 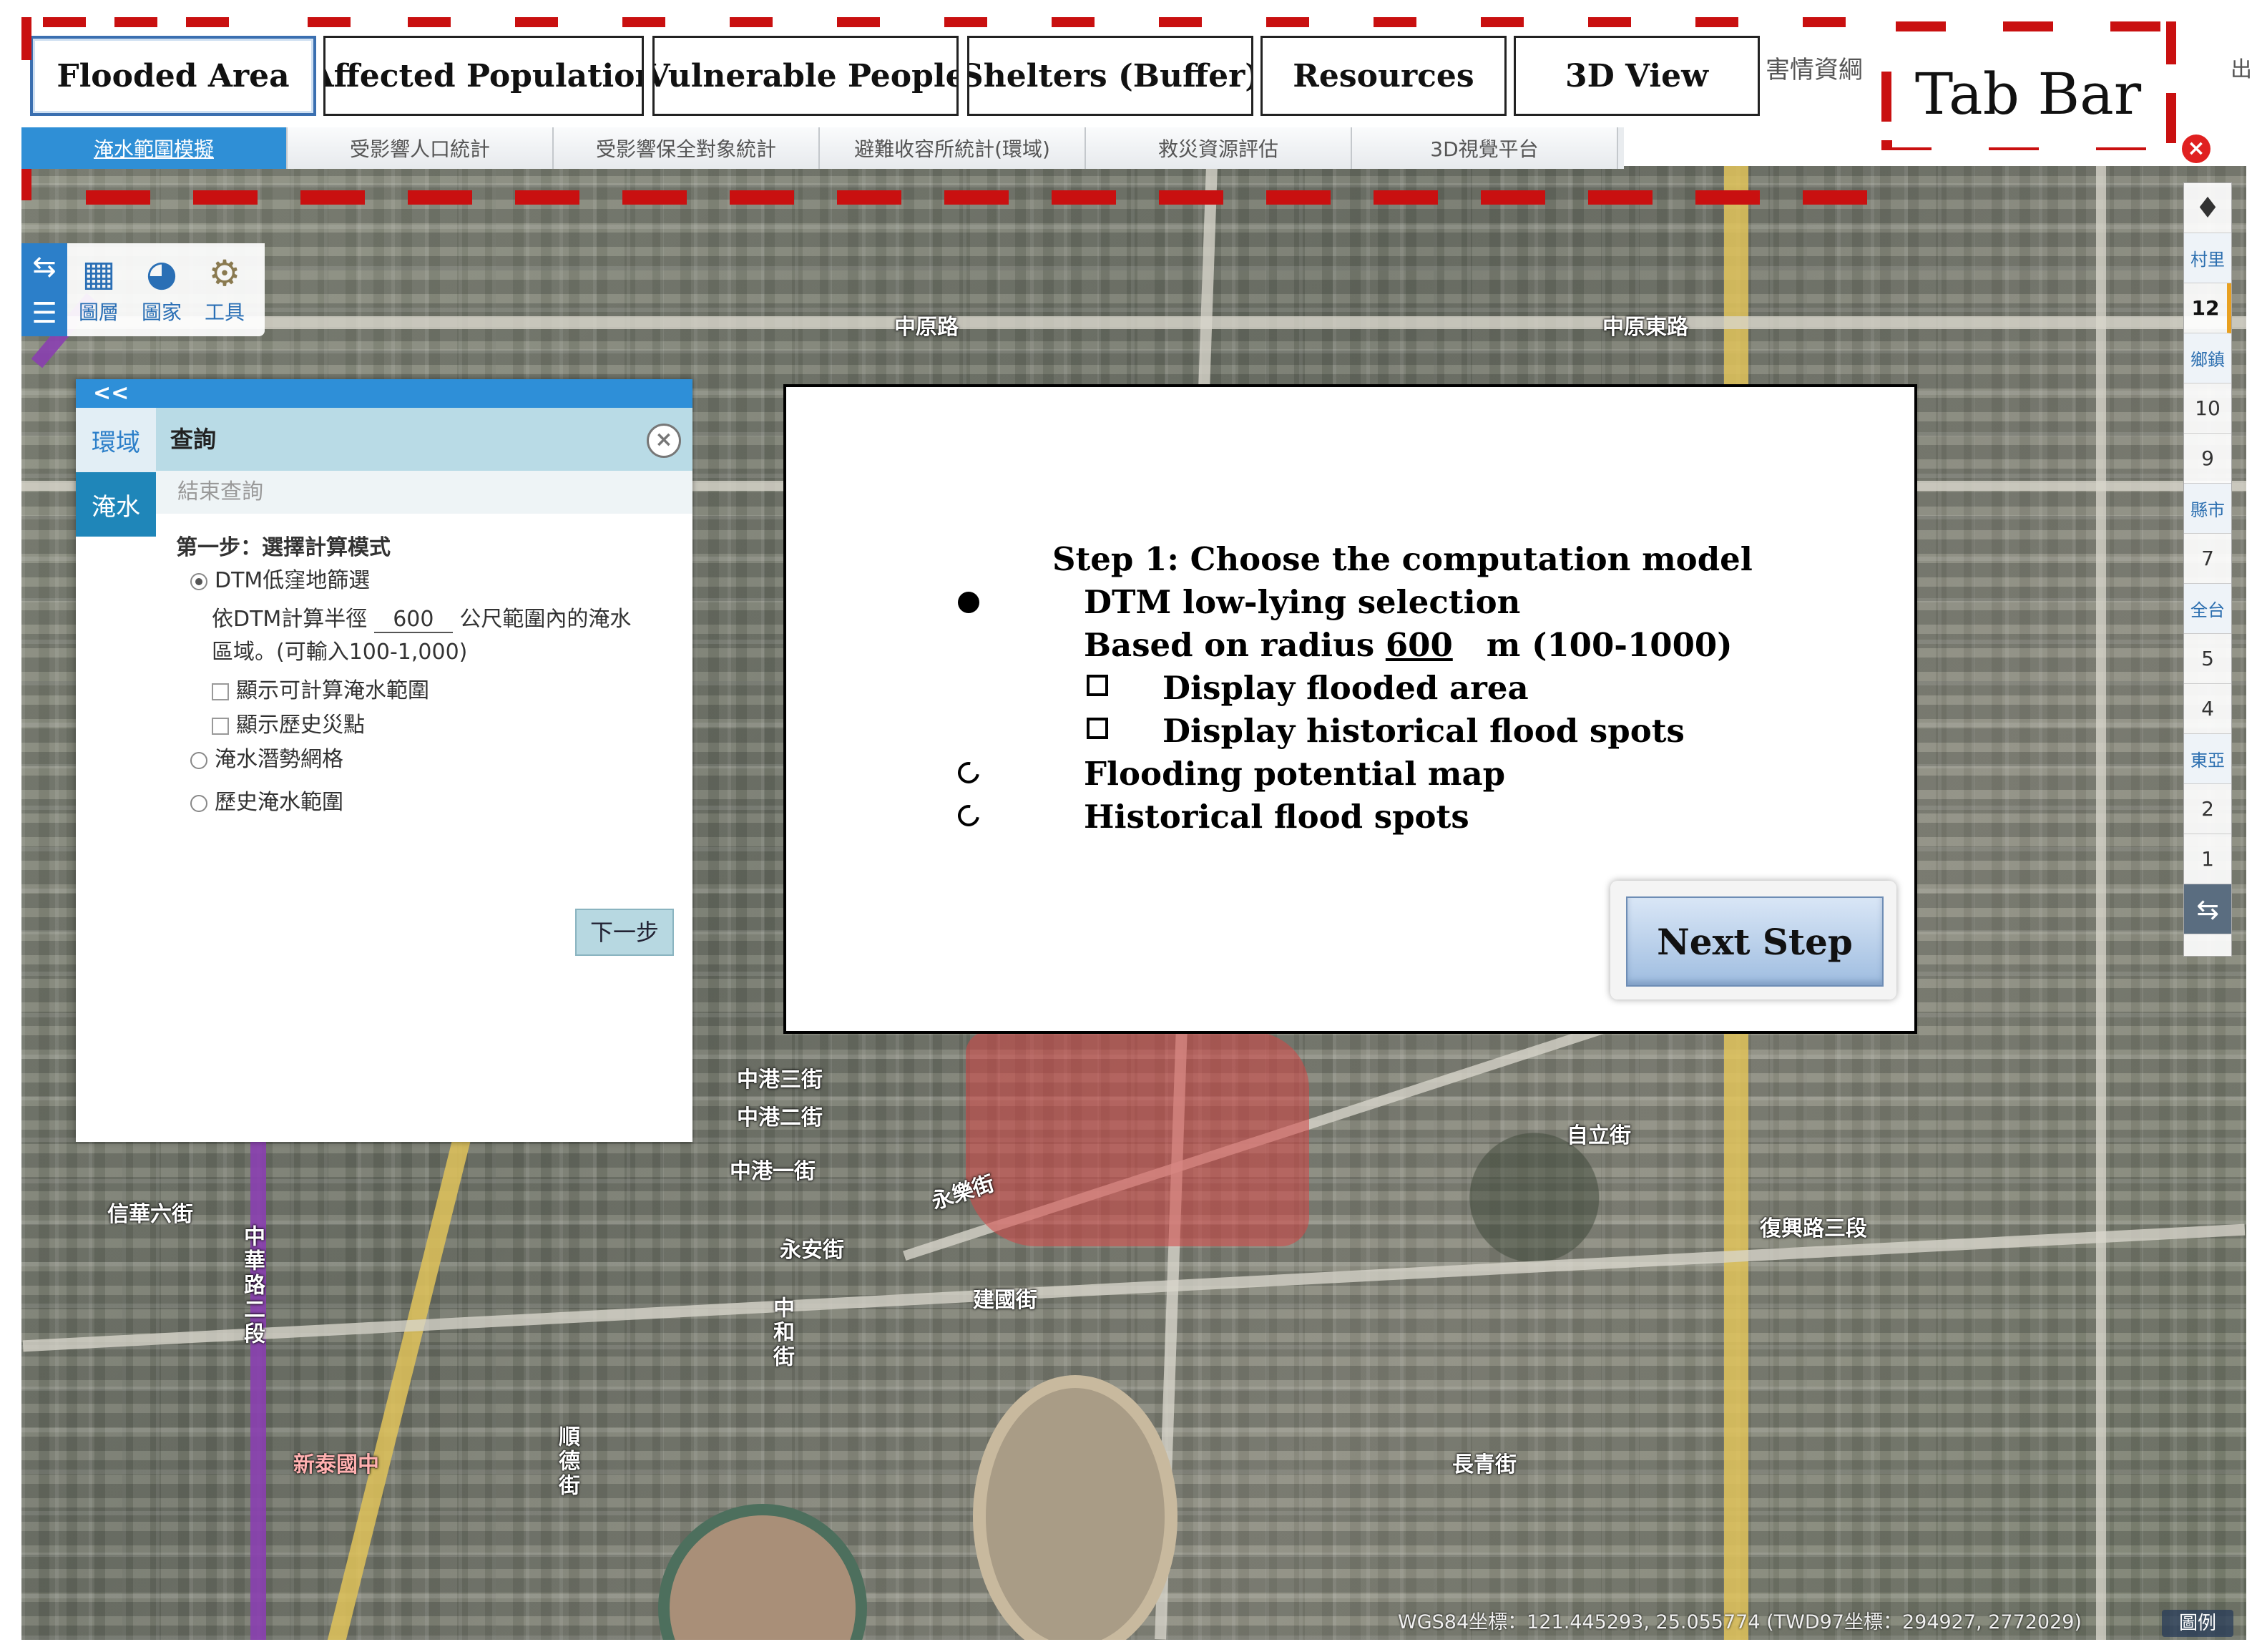 I want to click on side-tab-buffer: 環域, so click(x=116, y=440).